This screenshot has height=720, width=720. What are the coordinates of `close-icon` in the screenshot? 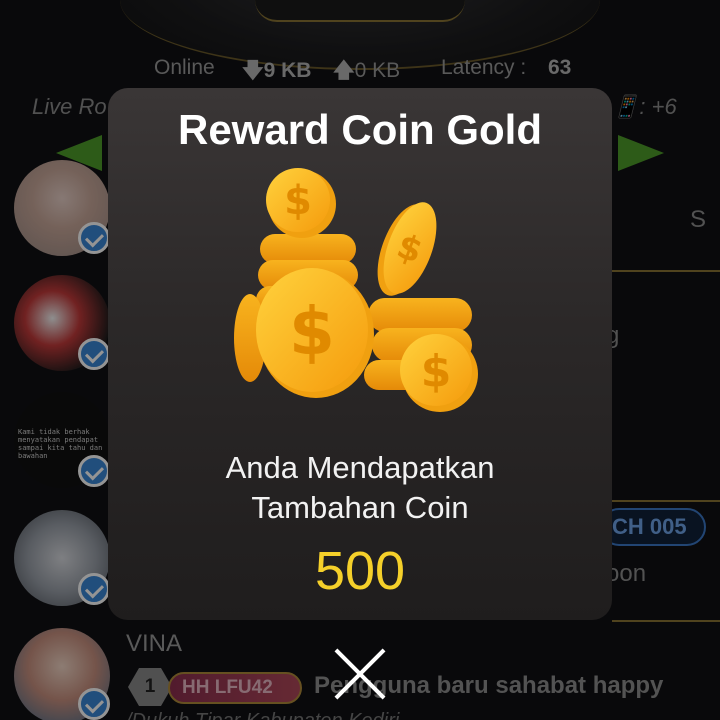 It's located at (360, 674).